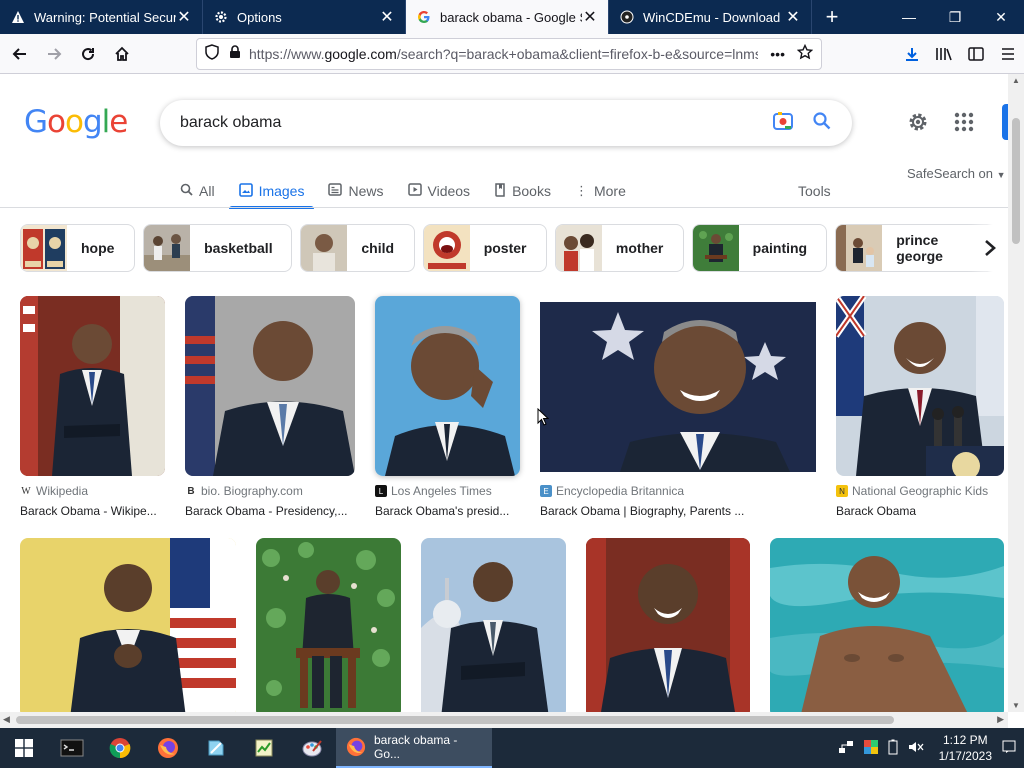  Describe the element at coordinates (357, 248) in the screenshot. I see `chip-child: child` at that location.